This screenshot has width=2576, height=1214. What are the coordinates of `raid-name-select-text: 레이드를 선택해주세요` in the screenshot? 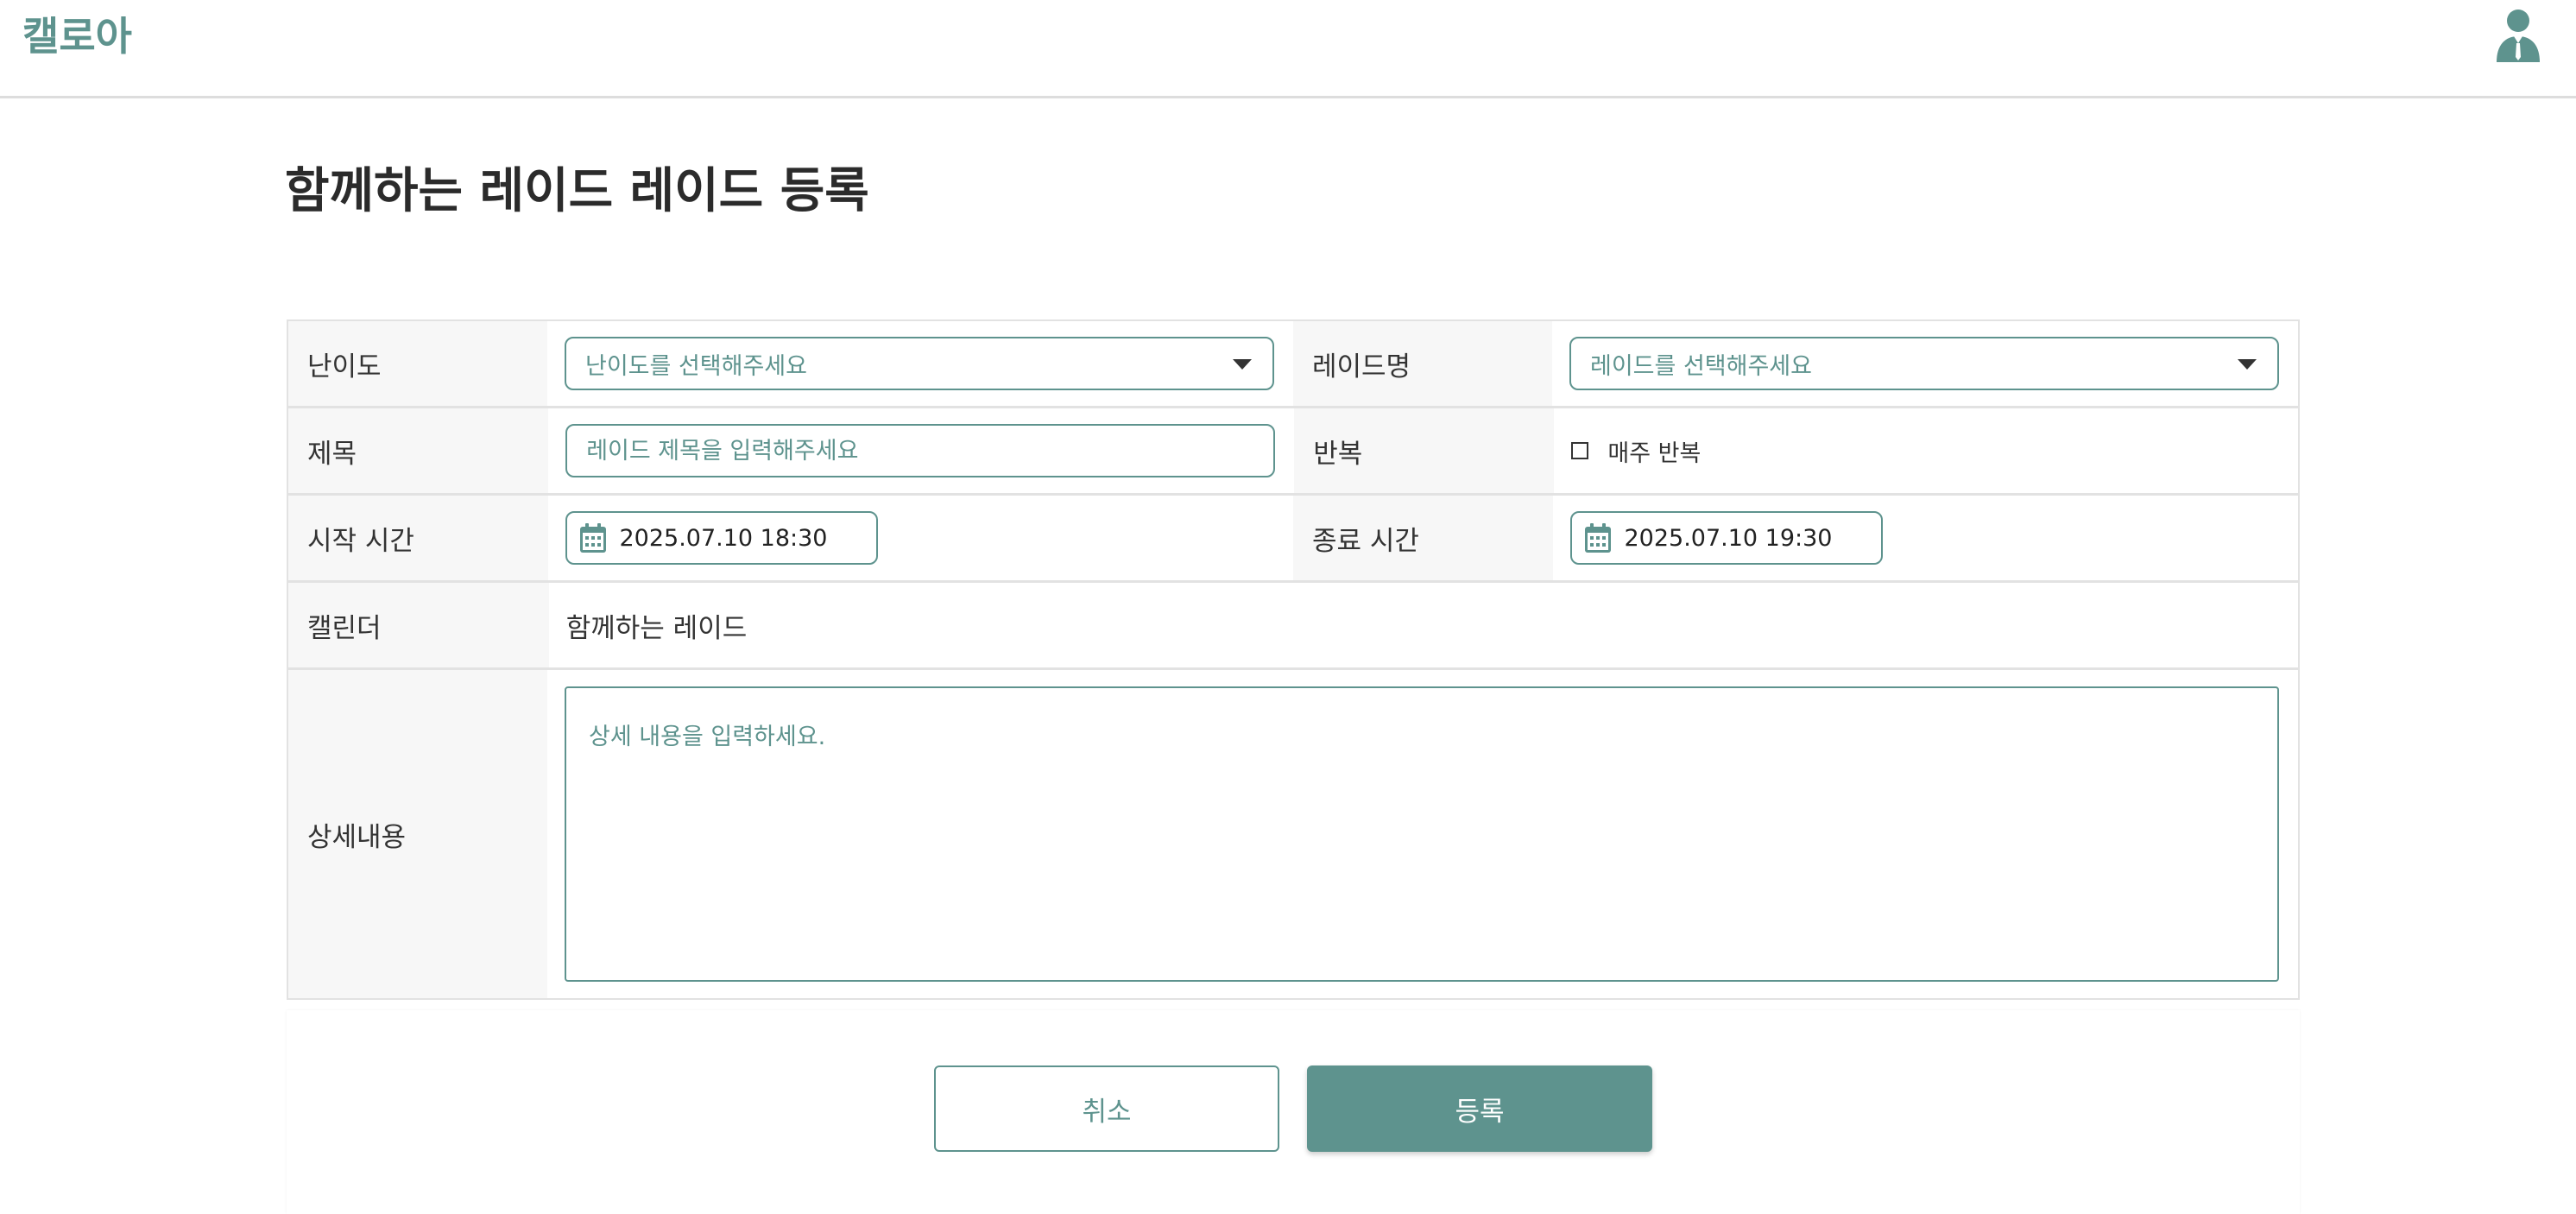 It's located at (1701, 366).